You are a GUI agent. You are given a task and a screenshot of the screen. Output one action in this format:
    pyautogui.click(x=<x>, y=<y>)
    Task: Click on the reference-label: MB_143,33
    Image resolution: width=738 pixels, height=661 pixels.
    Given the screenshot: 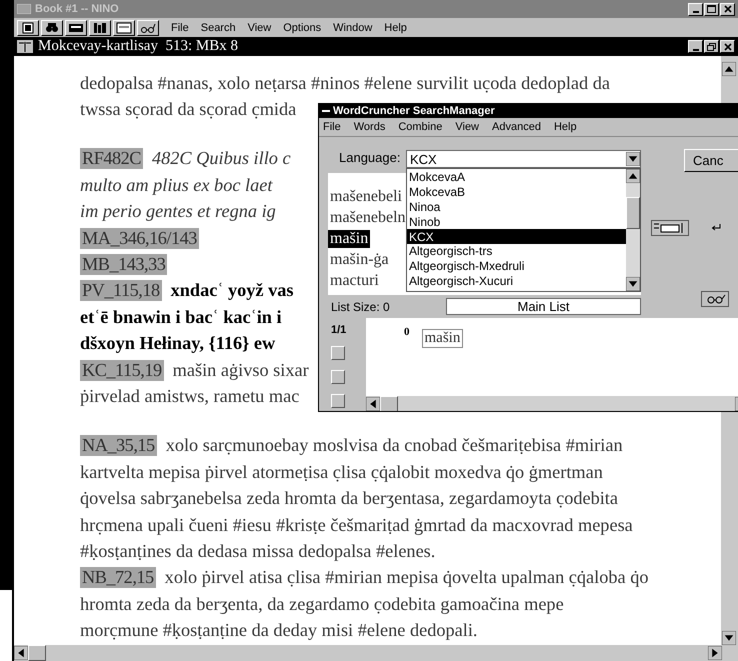 What is the action you would take?
    pyautogui.click(x=124, y=265)
    